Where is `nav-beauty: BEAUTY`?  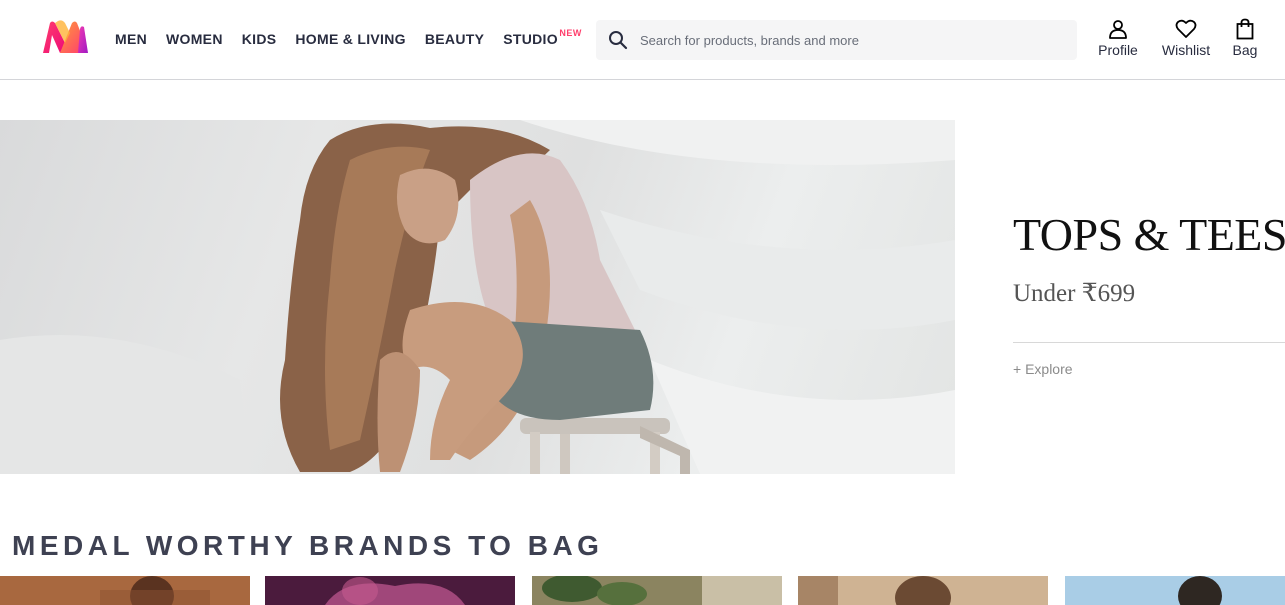 nav-beauty: BEAUTY is located at coordinates (454, 39).